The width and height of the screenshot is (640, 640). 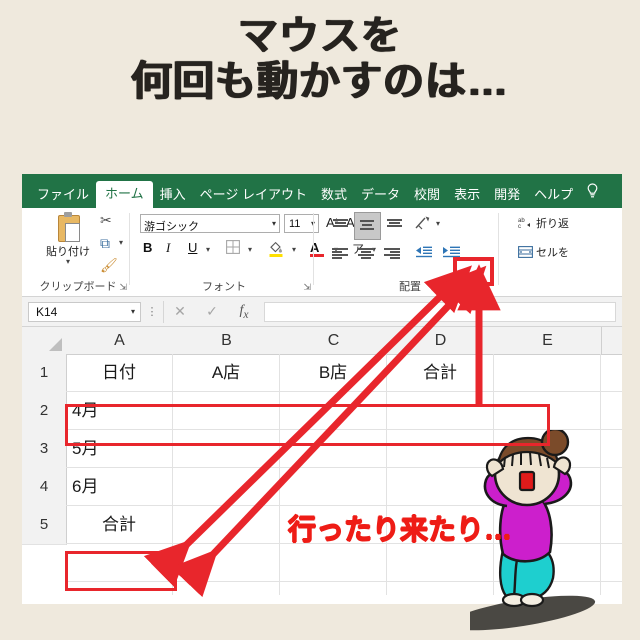 What do you see at coordinates (44, 525) in the screenshot?
I see `row-header-5: 5` at bounding box center [44, 525].